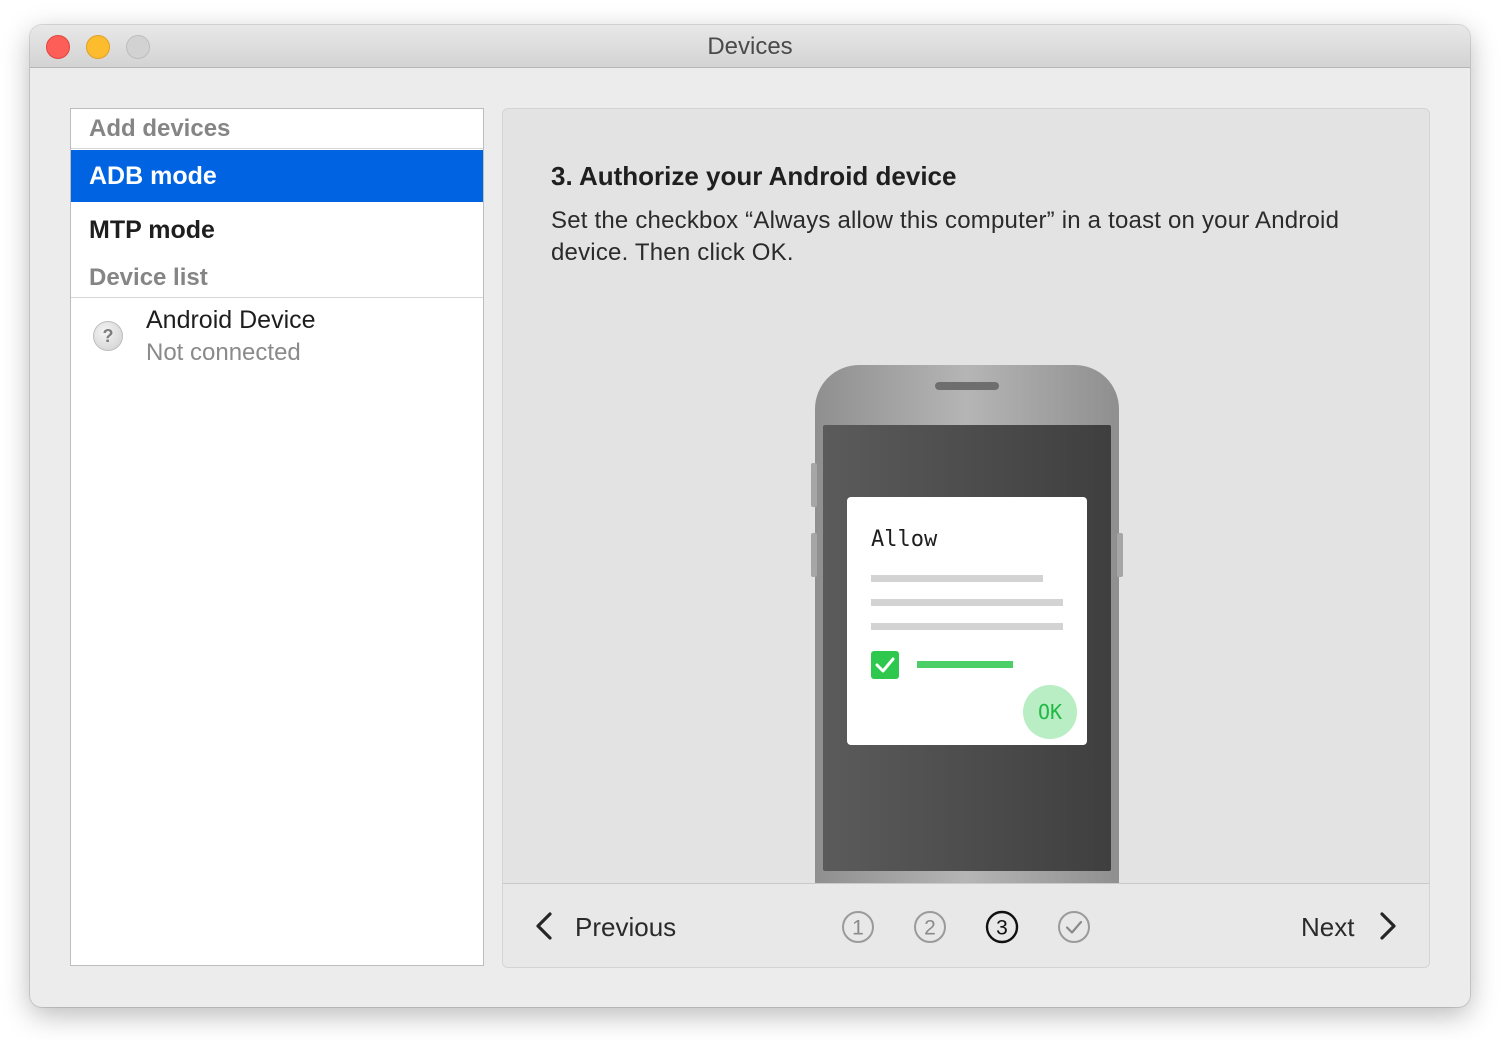 The width and height of the screenshot is (1500, 1040). What do you see at coordinates (1050, 712) in the screenshot?
I see `ok-button-illustration: OK` at bounding box center [1050, 712].